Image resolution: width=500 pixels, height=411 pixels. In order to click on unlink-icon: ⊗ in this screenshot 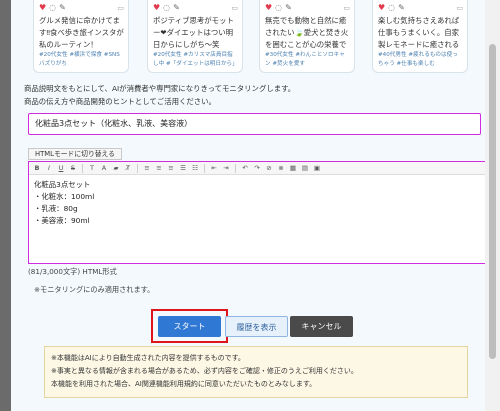, I will do `click(281, 168)`.